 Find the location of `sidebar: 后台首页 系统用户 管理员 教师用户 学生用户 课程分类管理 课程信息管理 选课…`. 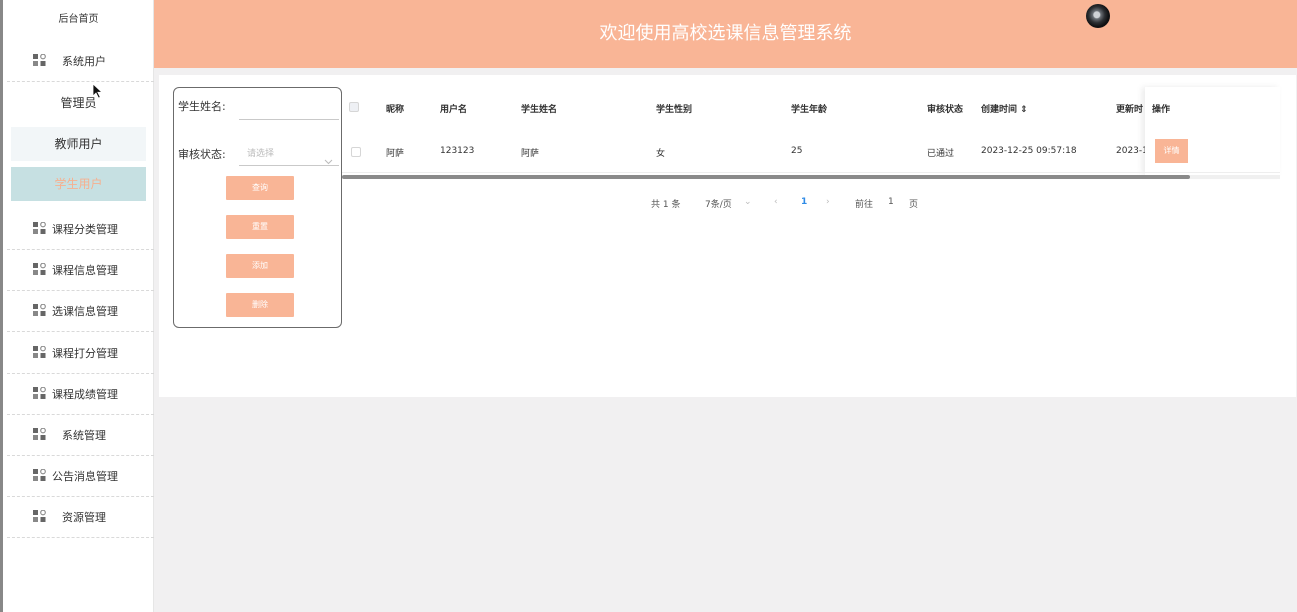

sidebar: 后台首页 系统用户 管理员 教师用户 学生用户 课程分类管理 课程信息管理 选课… is located at coordinates (77, 306).